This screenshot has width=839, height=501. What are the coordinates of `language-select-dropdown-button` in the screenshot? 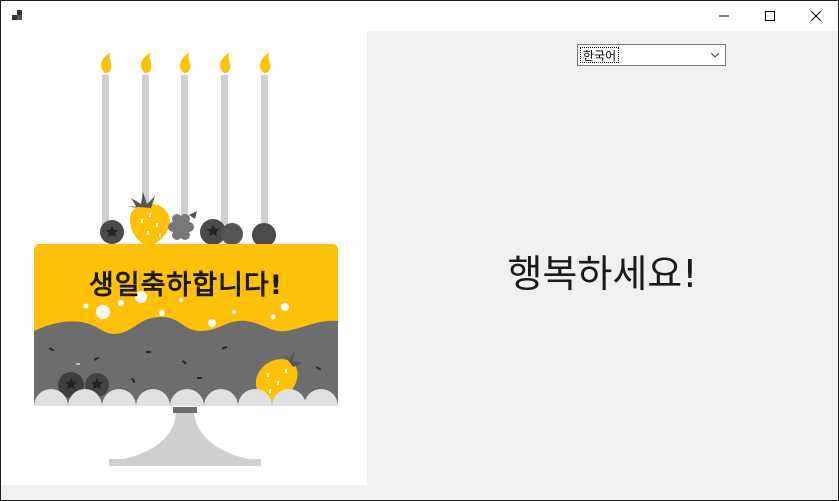 It's located at (715, 55).